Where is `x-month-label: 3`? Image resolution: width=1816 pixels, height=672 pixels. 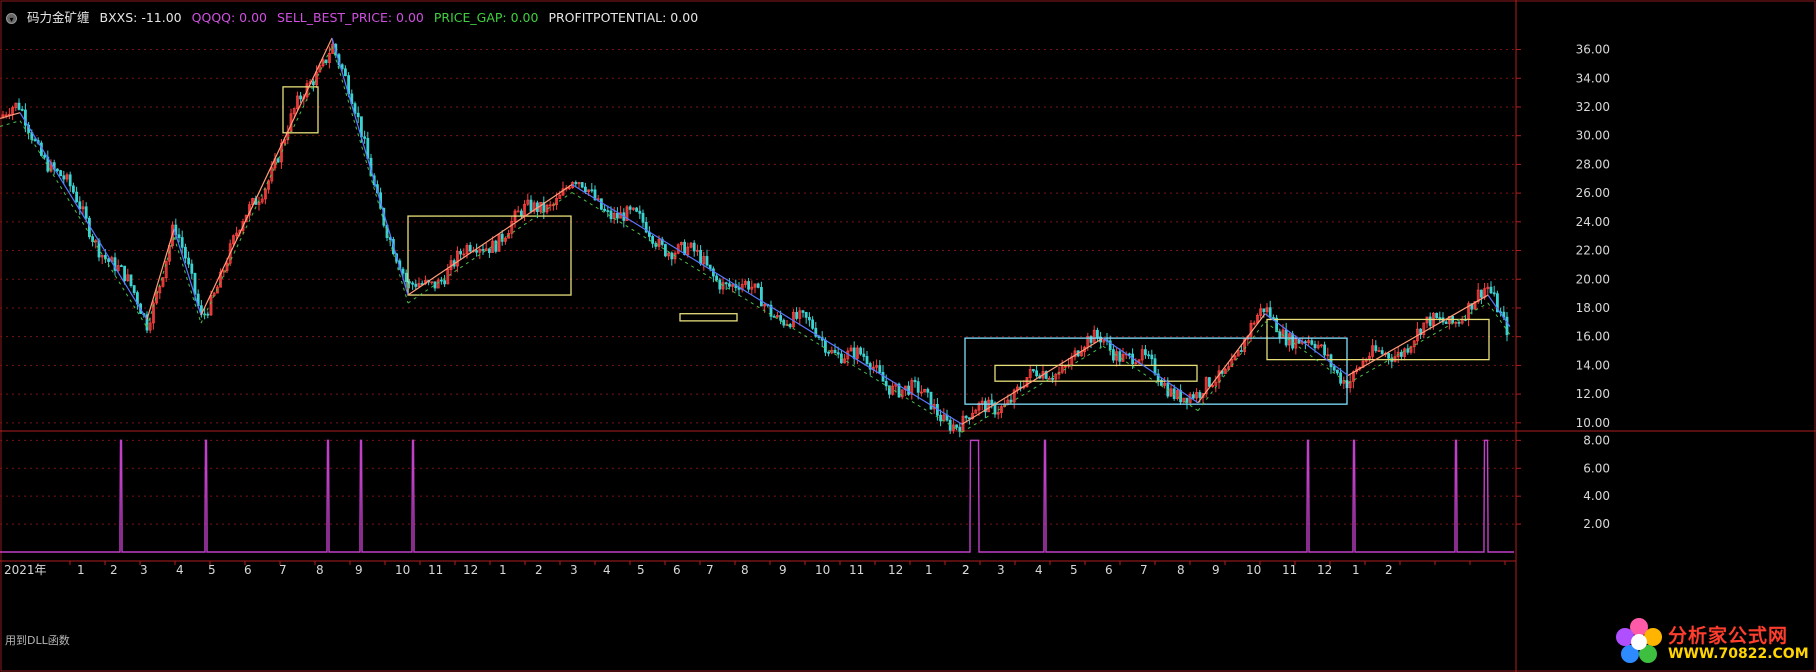
x-month-label: 3 is located at coordinates (144, 570).